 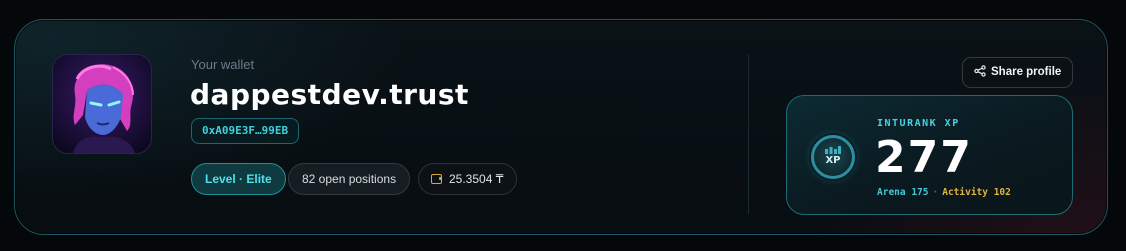 What do you see at coordinates (903, 192) in the screenshot?
I see `arena-xp: Arena 175` at bounding box center [903, 192].